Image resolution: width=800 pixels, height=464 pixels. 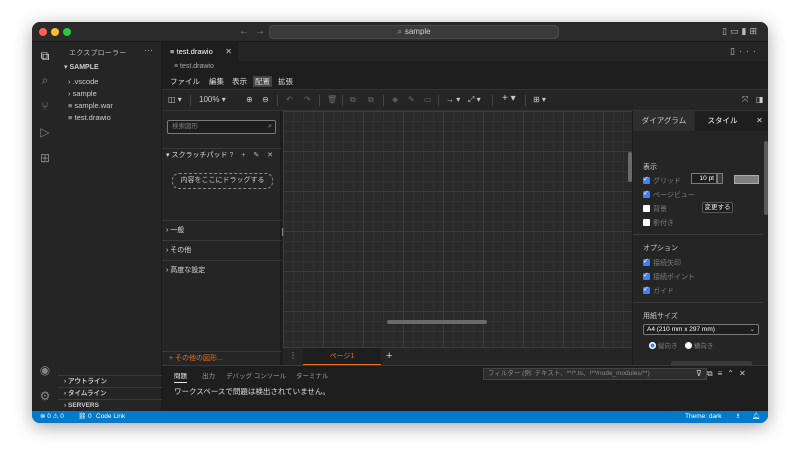 I want to click on explorer-icon: ⧉, so click(x=45, y=56).